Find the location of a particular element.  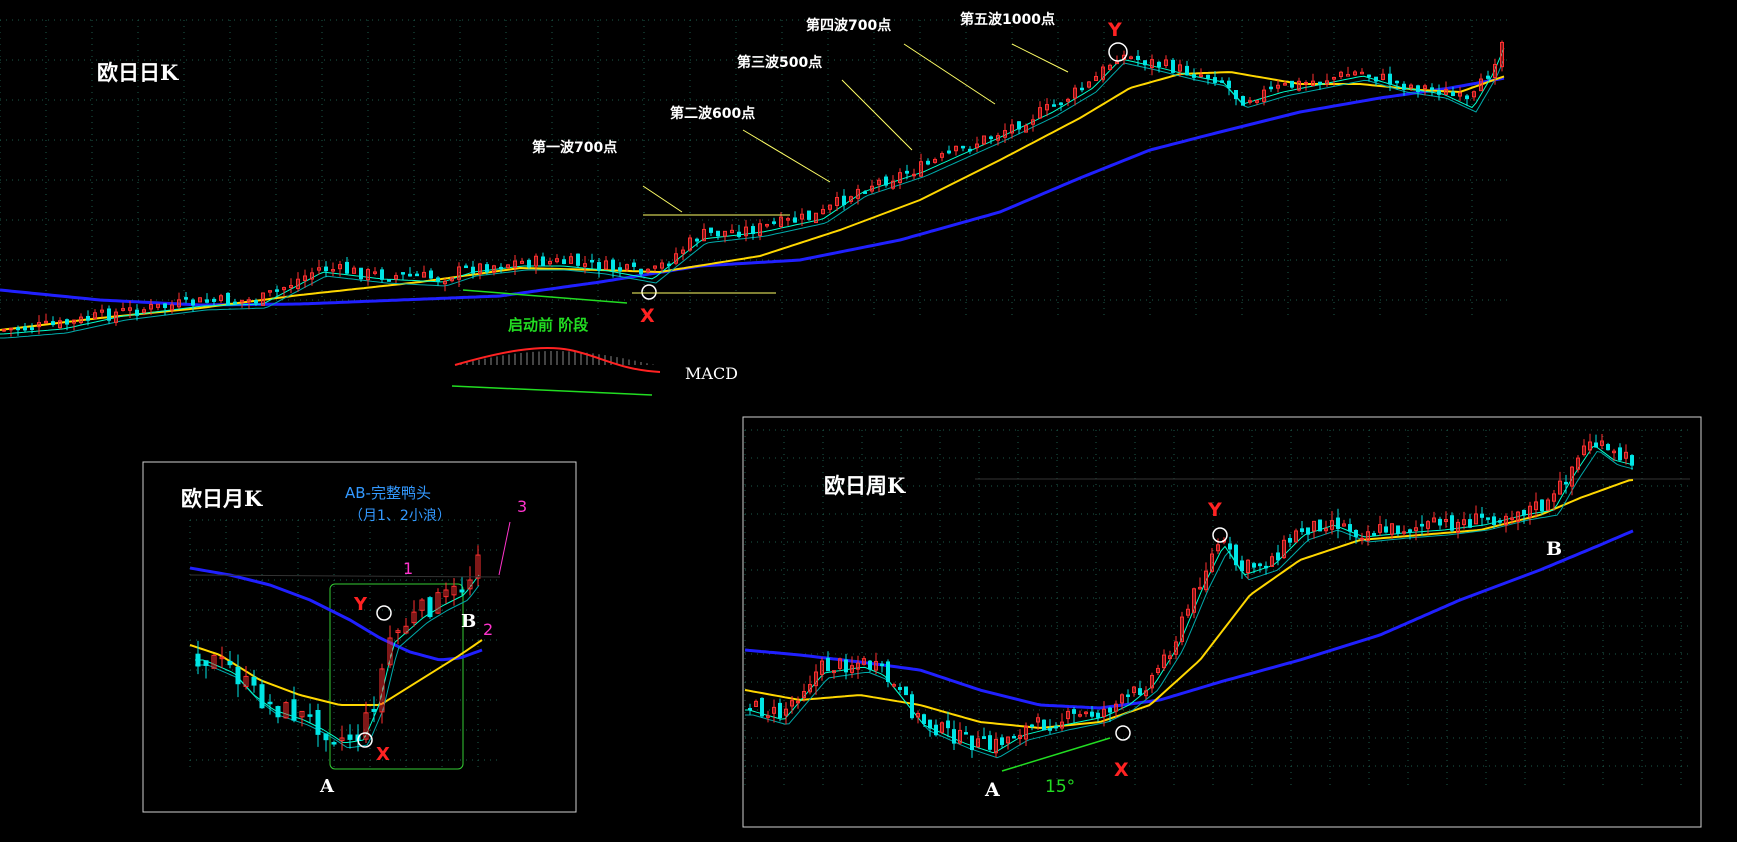

wave4-label: 第四波700点 is located at coordinates (848, 25).